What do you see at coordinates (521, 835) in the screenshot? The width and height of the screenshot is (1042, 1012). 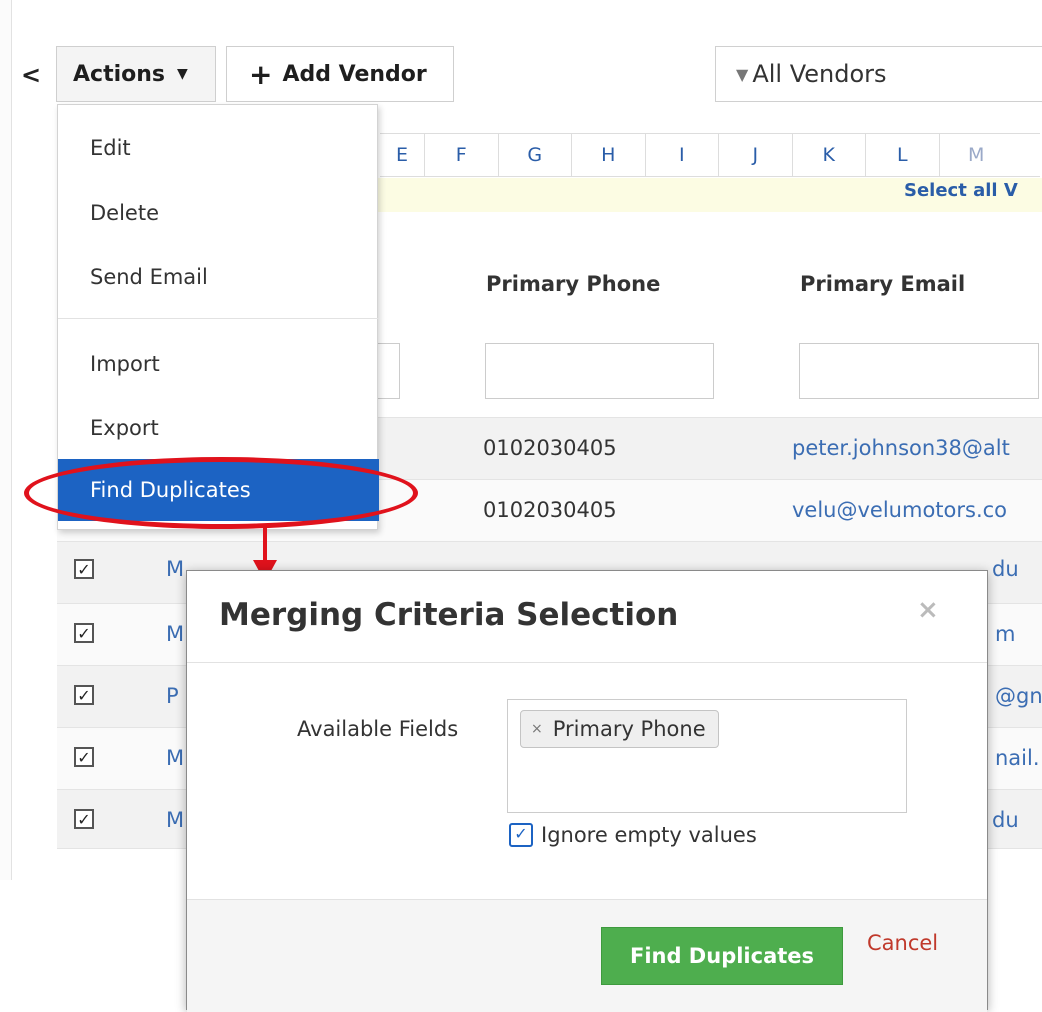 I see `checkbox-checked-icon: ✓` at bounding box center [521, 835].